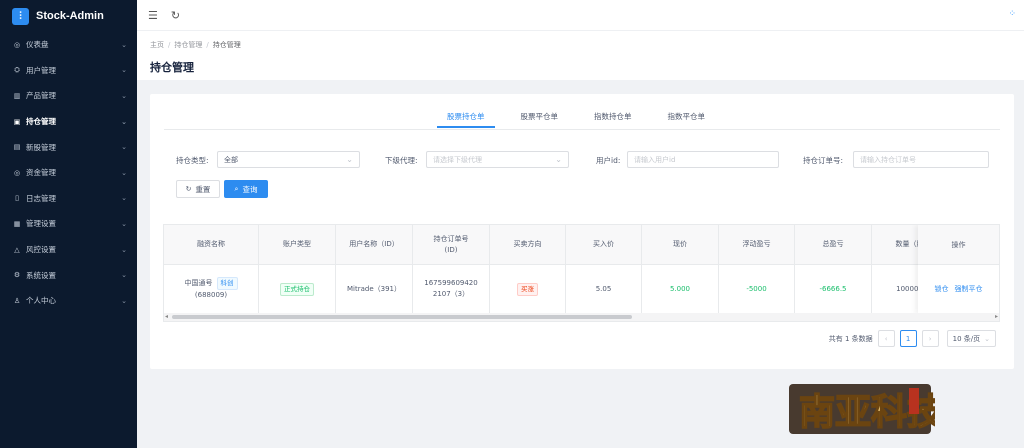 Image resolution: width=1024 pixels, height=448 pixels. Describe the element at coordinates (231, 159) in the screenshot. I see `position-type-value: 全部` at that location.